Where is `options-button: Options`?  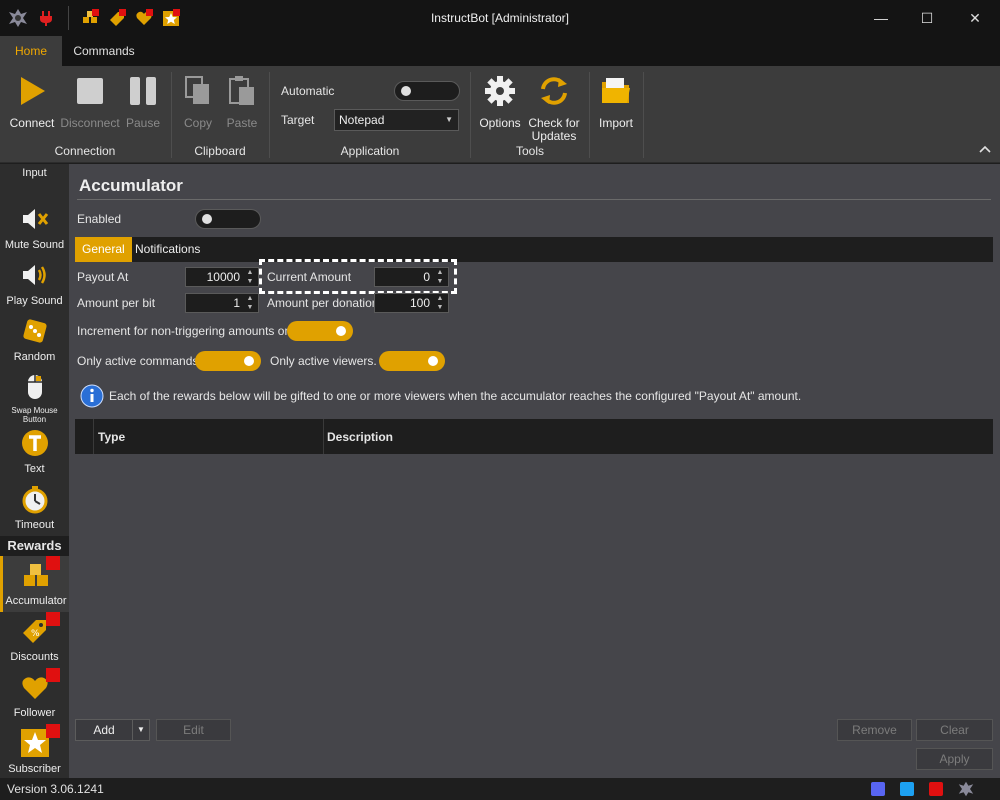
options-button: Options is located at coordinates (500, 102).